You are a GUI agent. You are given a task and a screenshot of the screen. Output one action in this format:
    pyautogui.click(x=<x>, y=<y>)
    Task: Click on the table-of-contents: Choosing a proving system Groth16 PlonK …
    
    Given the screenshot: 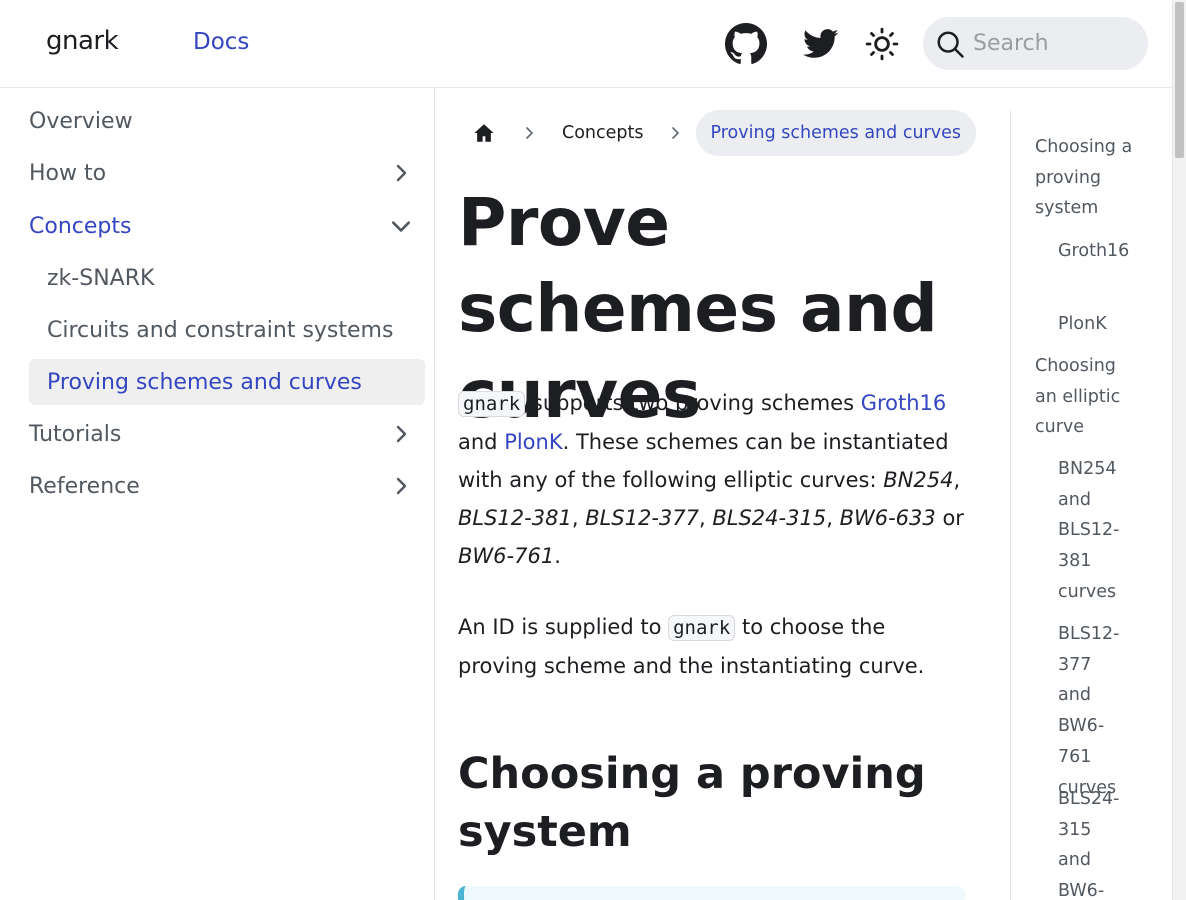 What is the action you would take?
    pyautogui.click(x=1085, y=505)
    